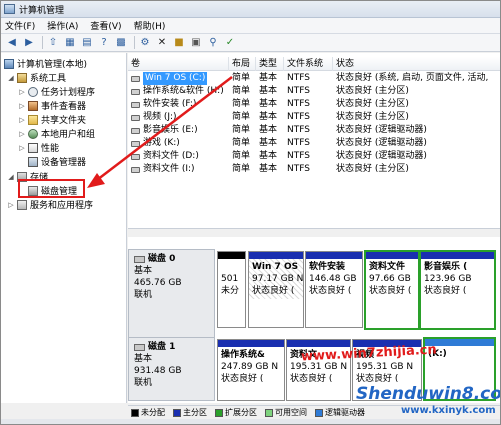 The image size is (501, 425). I want to click on tree-item-system-tools: ◢ 系统工具, so click(36, 77).